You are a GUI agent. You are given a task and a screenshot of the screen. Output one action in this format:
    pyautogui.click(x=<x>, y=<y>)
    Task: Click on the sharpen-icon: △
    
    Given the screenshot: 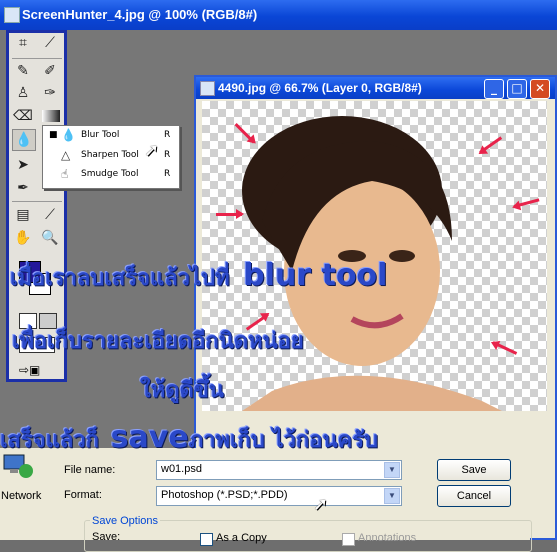 What is the action you would take?
    pyautogui.click(x=66, y=155)
    